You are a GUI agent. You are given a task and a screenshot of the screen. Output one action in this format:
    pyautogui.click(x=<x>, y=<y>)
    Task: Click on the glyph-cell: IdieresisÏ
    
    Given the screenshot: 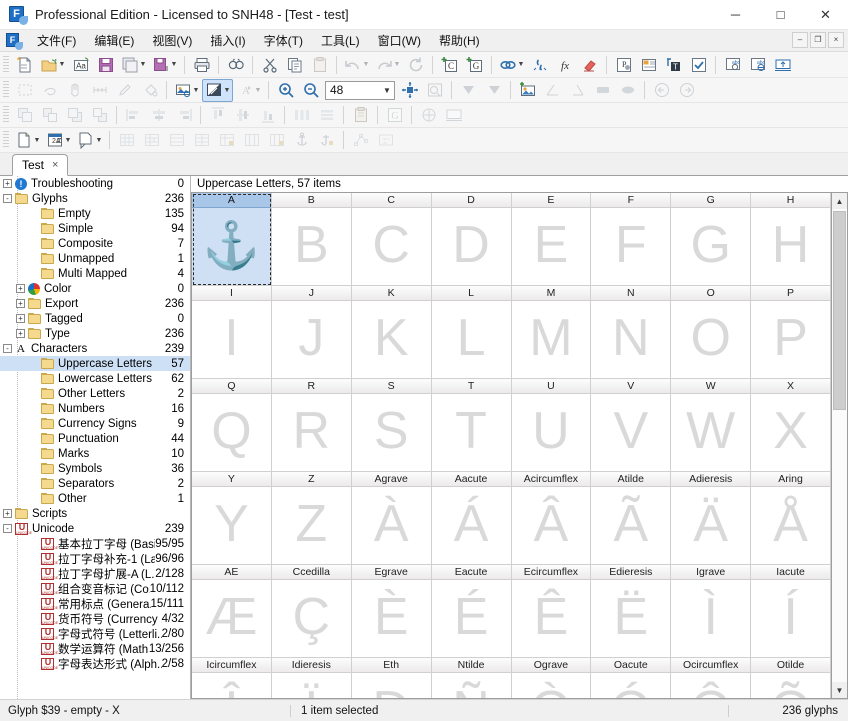 What is the action you would take?
    pyautogui.click(x=311, y=678)
    